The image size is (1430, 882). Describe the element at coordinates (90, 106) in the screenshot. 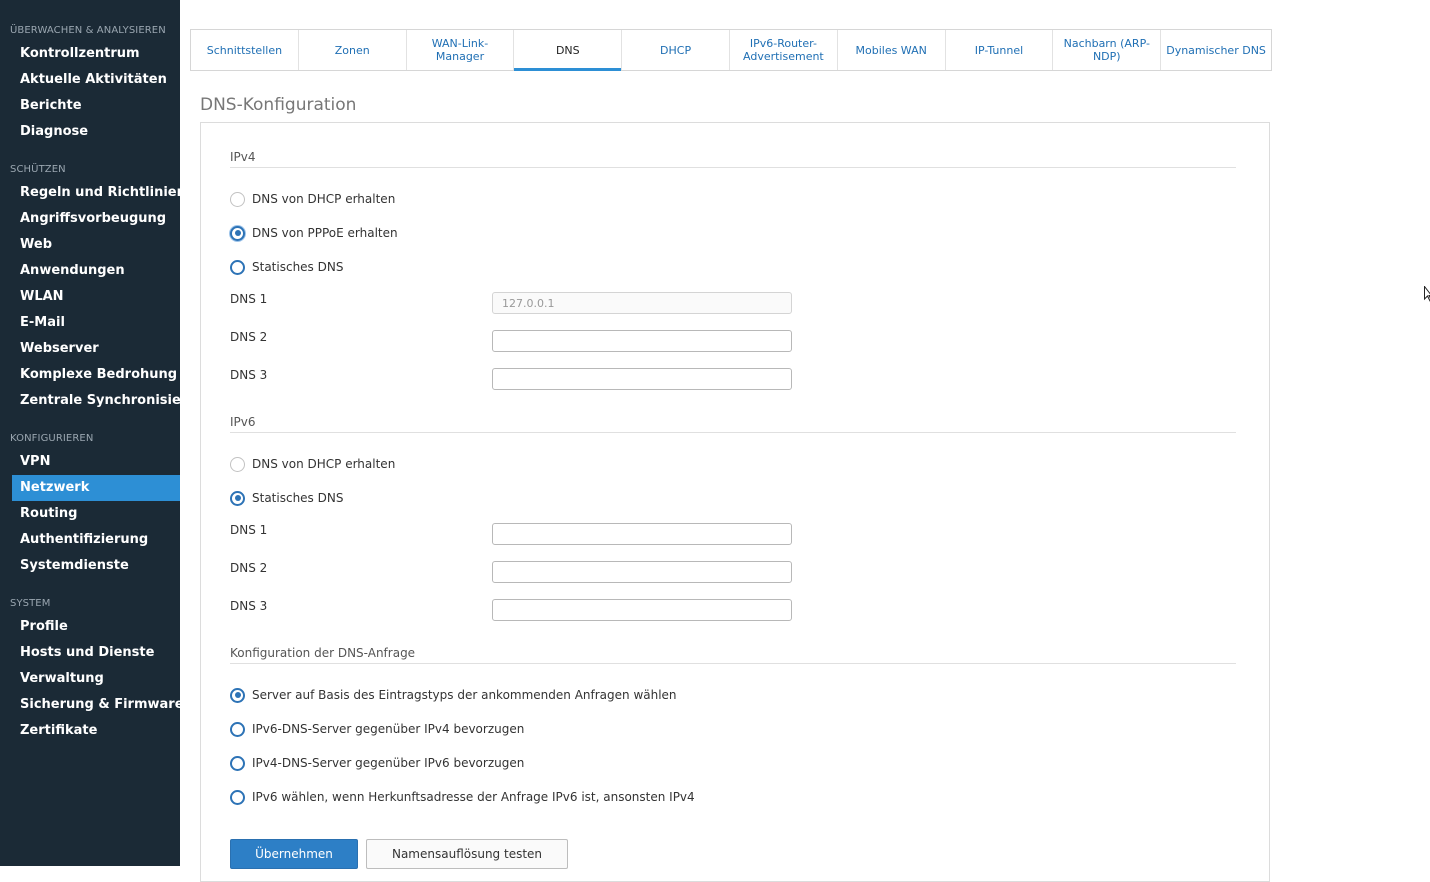

I see `sidebar-item-berichte: Berichte` at that location.